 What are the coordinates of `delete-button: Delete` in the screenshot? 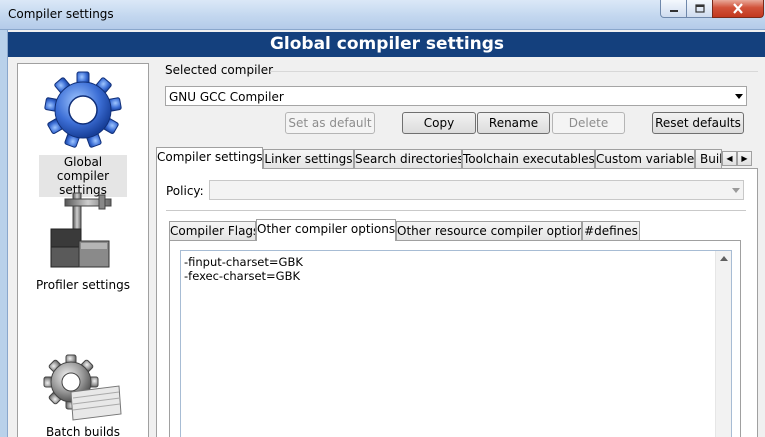 It's located at (588, 123).